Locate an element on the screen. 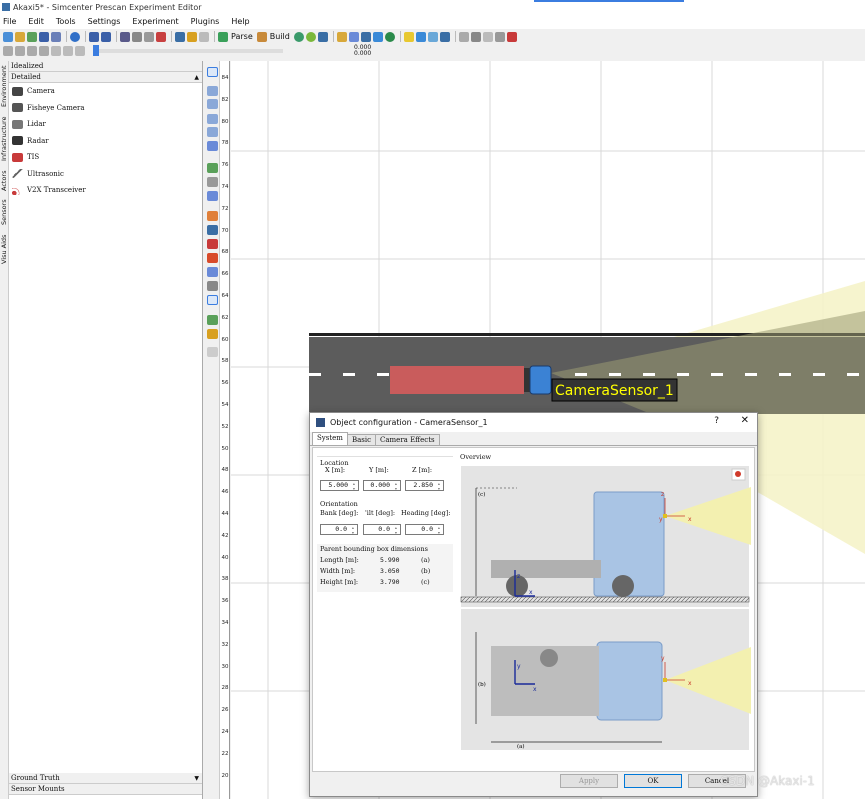  copy-layout-icon is located at coordinates (487, 36).